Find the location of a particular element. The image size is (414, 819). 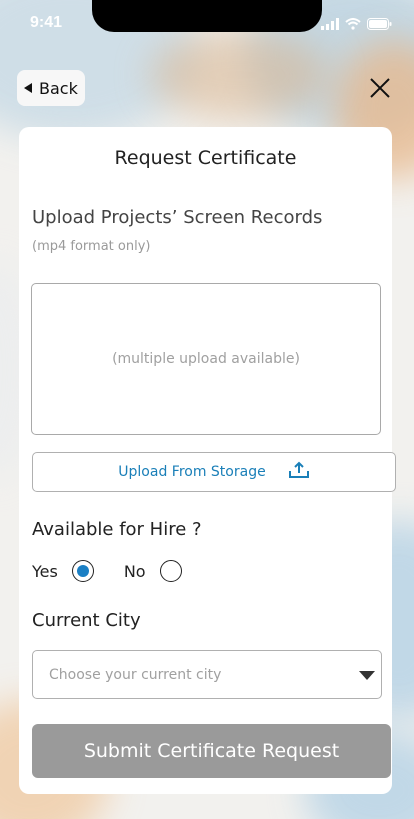

submit-button: Submit Certificate Request is located at coordinates (211, 751).